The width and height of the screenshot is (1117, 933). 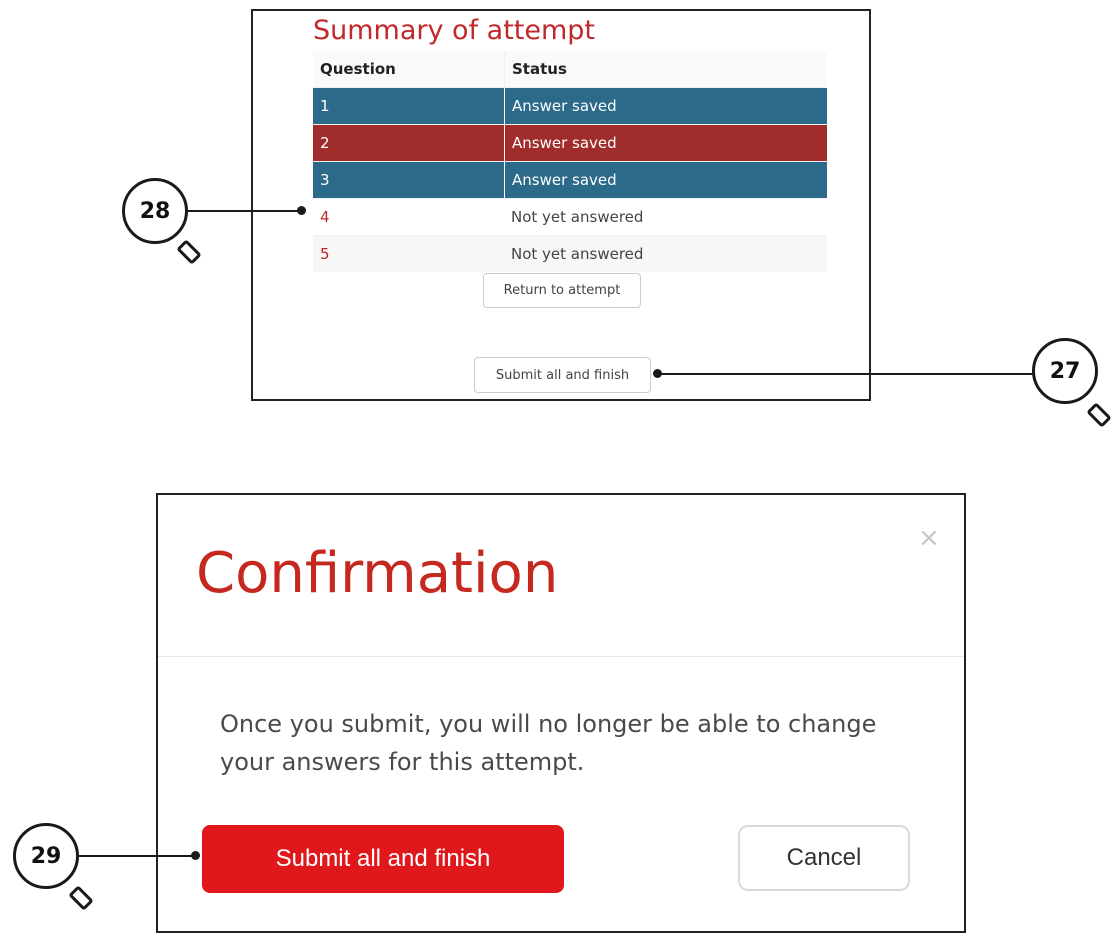 What do you see at coordinates (244, 211) in the screenshot?
I see `callout-28-leader-line` at bounding box center [244, 211].